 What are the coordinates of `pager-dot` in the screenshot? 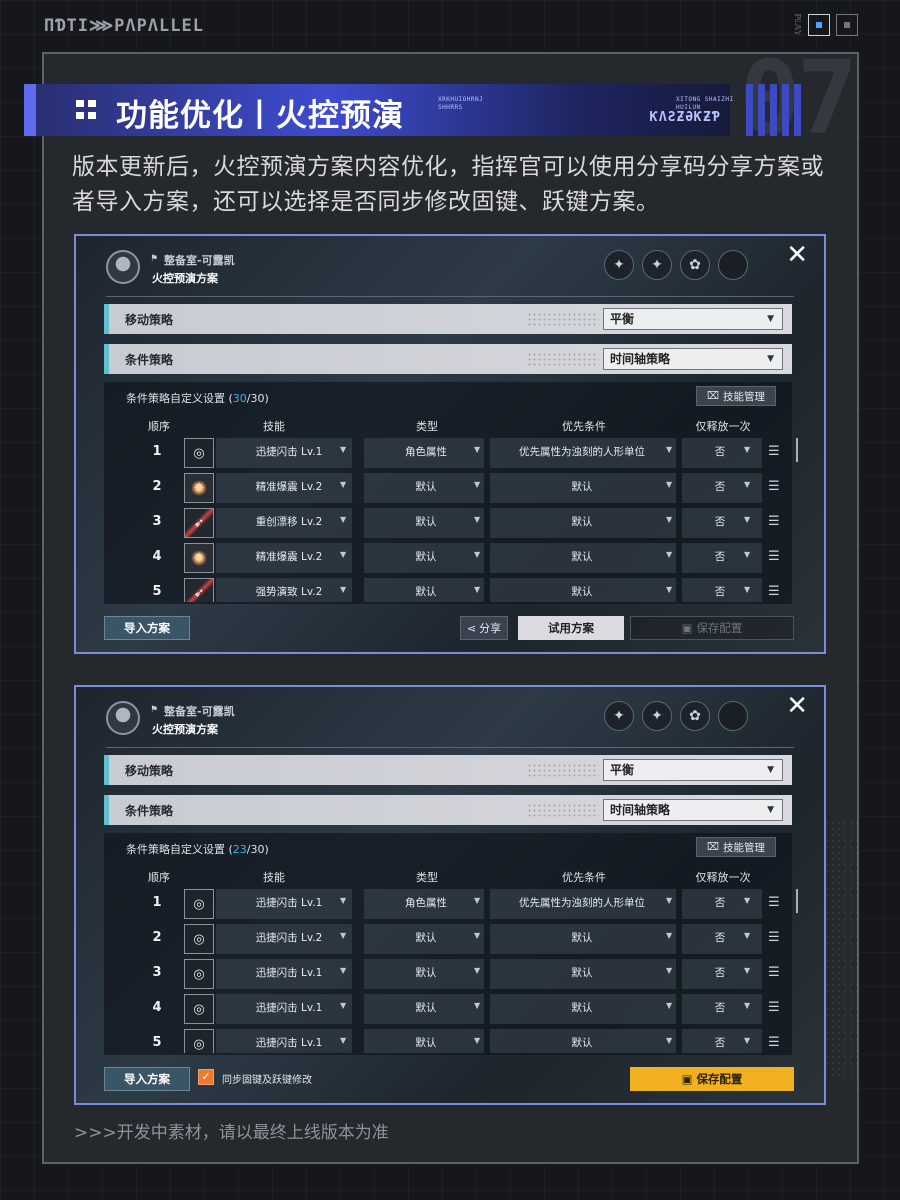 It's located at (847, 25).